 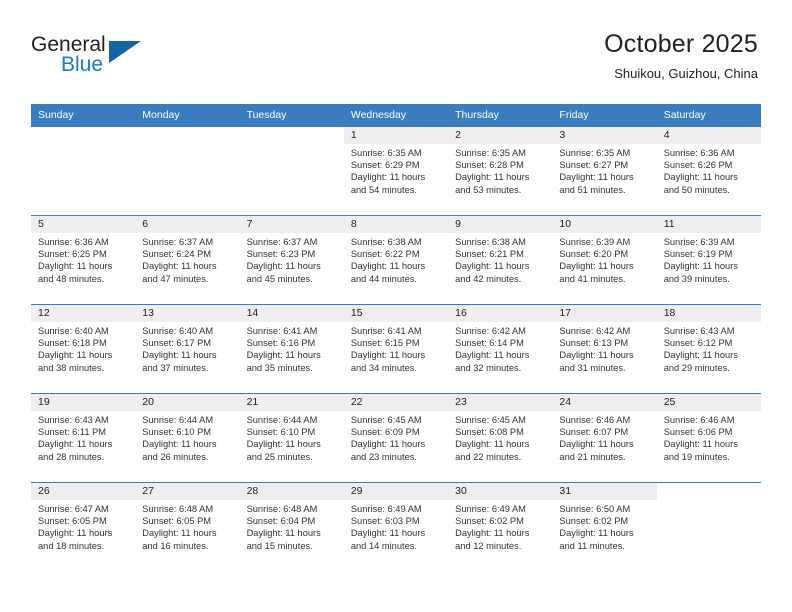 What do you see at coordinates (383, 189) in the screenshot?
I see `day-detail-daylight2: and 54 minutes.` at bounding box center [383, 189].